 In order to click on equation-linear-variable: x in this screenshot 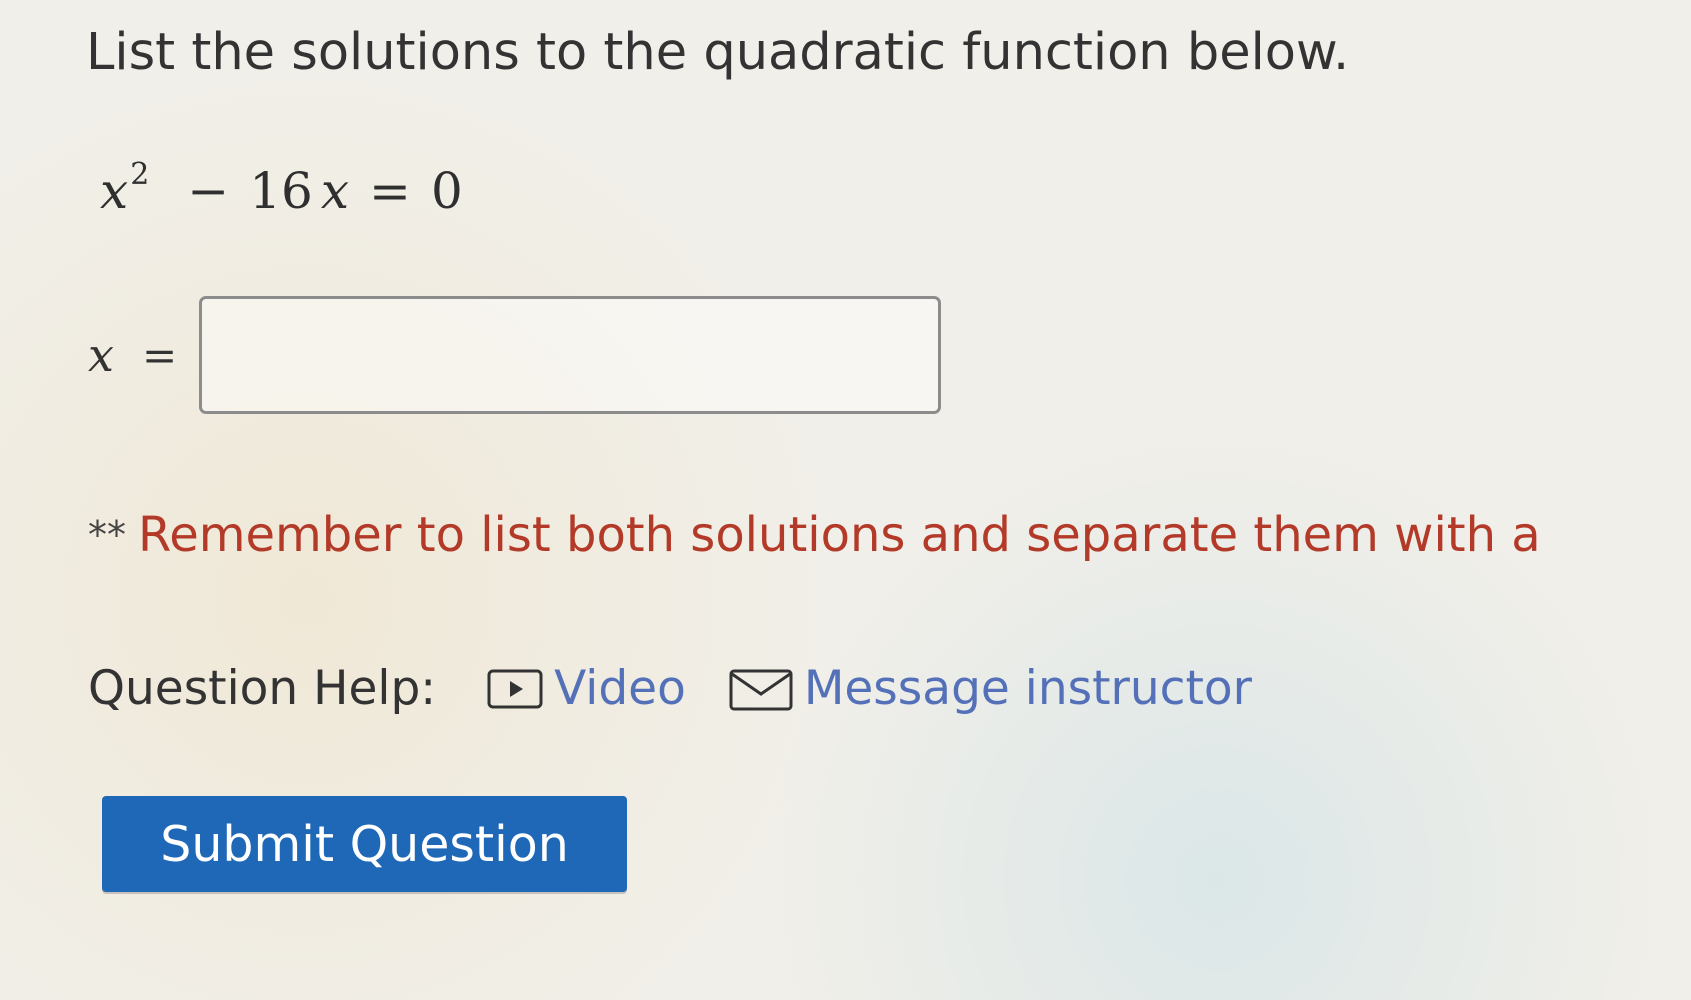, I will do `click(335, 191)`.